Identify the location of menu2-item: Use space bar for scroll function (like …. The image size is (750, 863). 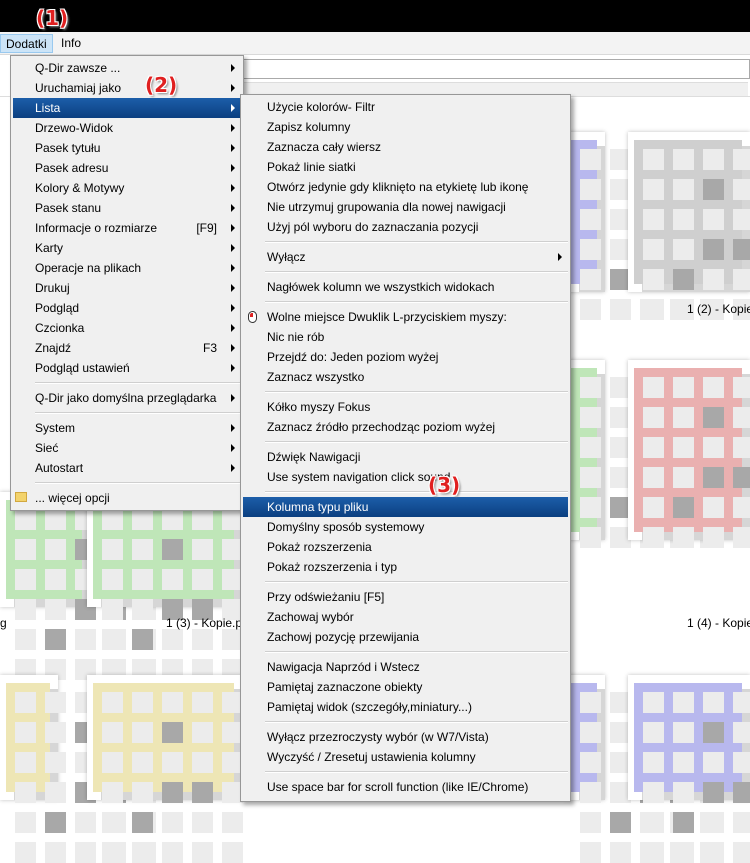
(405, 787).